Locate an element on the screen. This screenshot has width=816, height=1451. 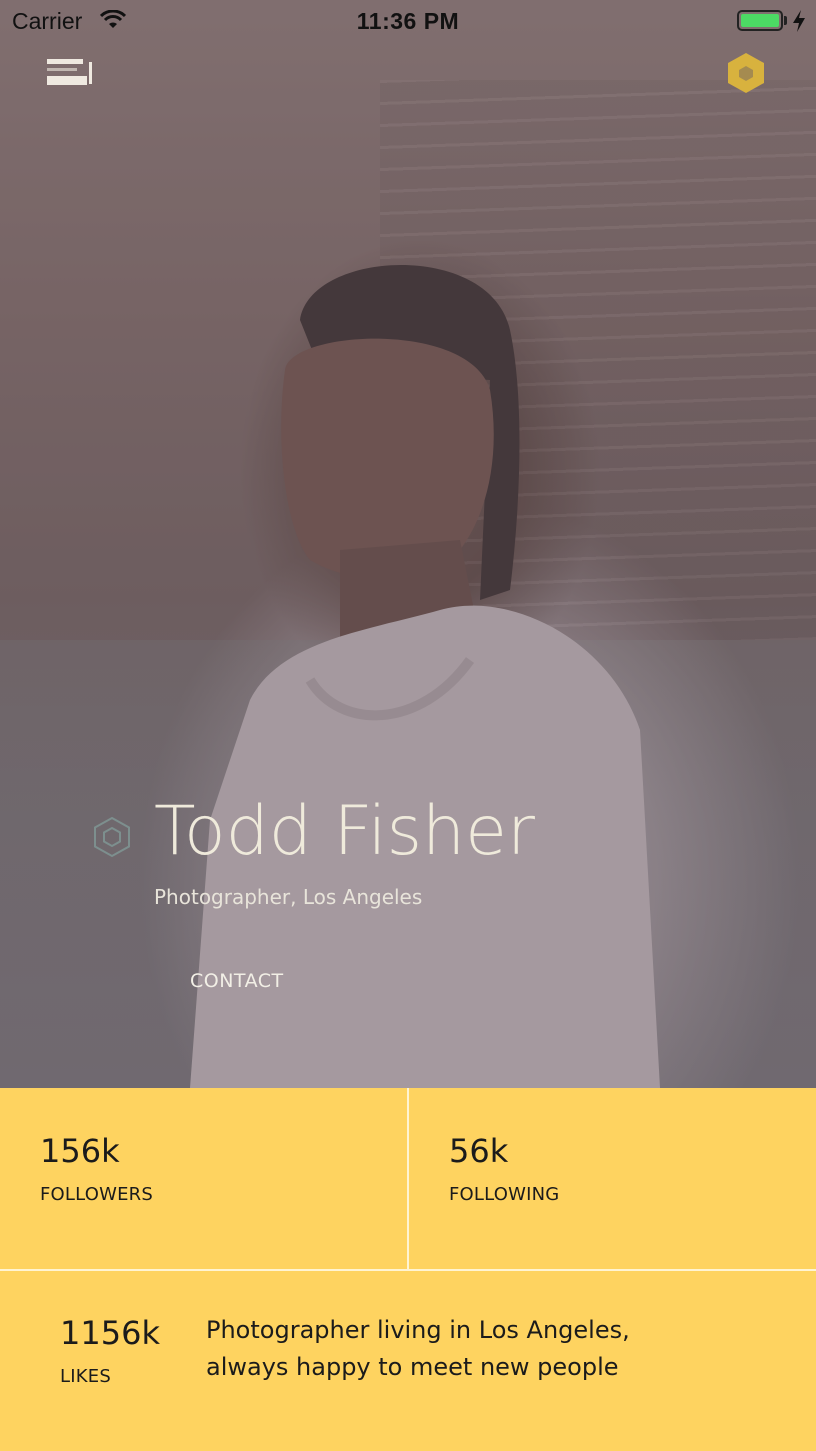
charging-bolt-icon is located at coordinates (799, 21).